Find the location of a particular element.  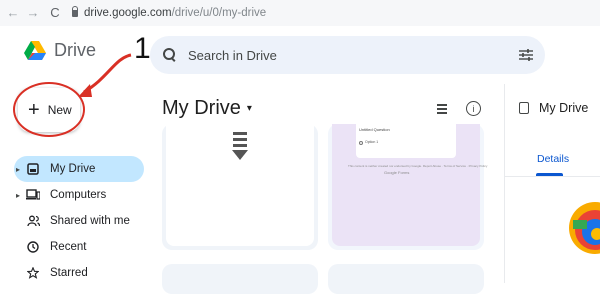

search-options-icon is located at coordinates (526, 55).